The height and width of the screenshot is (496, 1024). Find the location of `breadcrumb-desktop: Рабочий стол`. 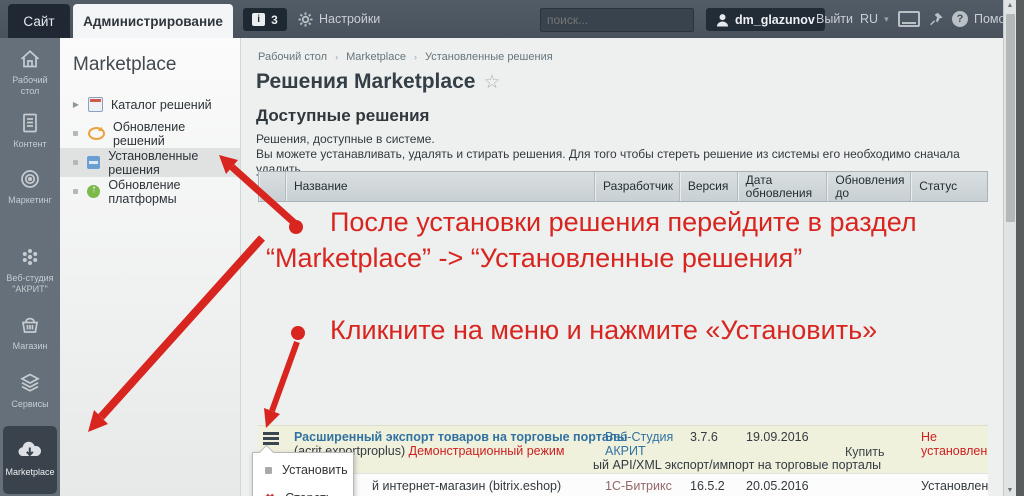

breadcrumb-desktop: Рабочий стол is located at coordinates (292, 57).